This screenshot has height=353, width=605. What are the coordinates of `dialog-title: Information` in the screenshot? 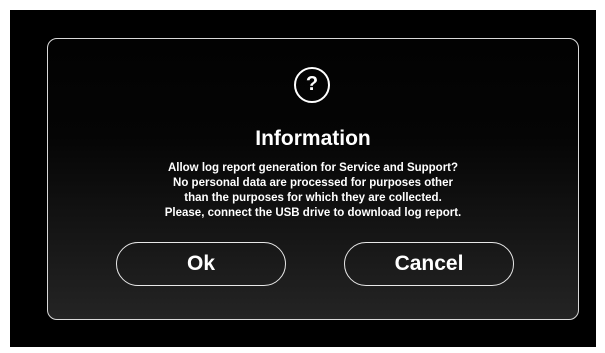 It's located at (313, 138).